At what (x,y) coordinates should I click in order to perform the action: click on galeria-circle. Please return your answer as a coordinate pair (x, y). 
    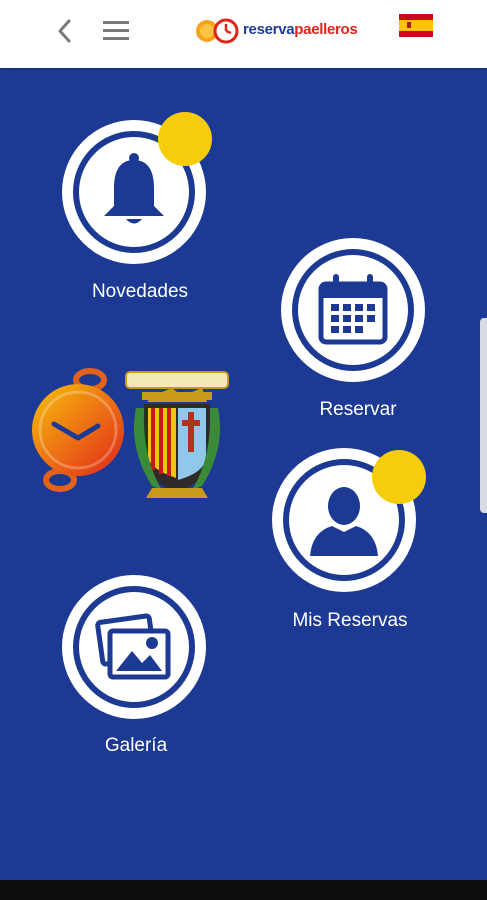
    Looking at the image, I should click on (134, 647).